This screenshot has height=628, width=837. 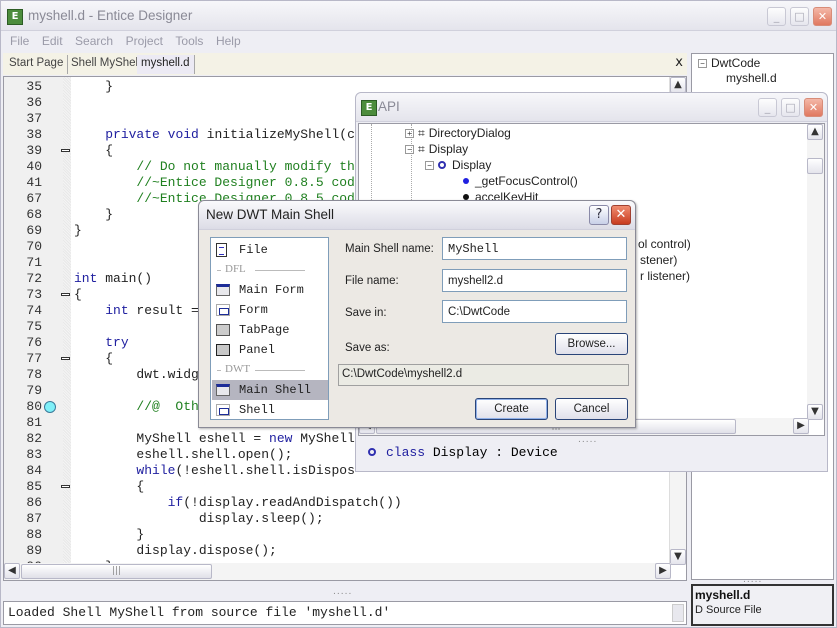 What do you see at coordinates (12, 571) in the screenshot?
I see `scroll-left-icon: ◀` at bounding box center [12, 571].